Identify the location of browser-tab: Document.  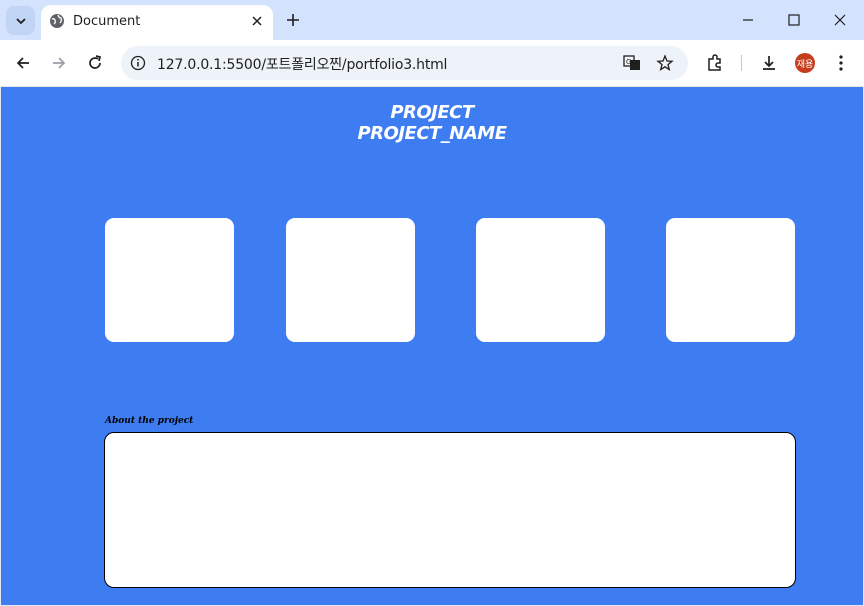
(157, 22).